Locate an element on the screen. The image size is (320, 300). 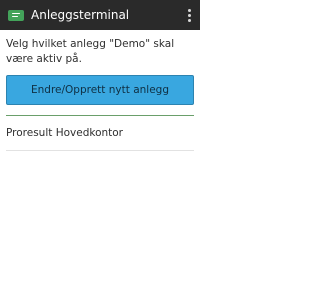
app-title: Anleggsterminal is located at coordinates (80, 15).